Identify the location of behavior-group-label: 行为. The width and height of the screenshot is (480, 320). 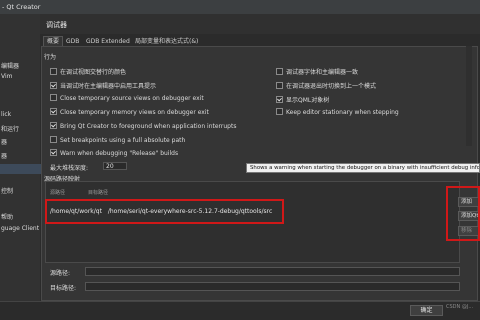
(50, 57).